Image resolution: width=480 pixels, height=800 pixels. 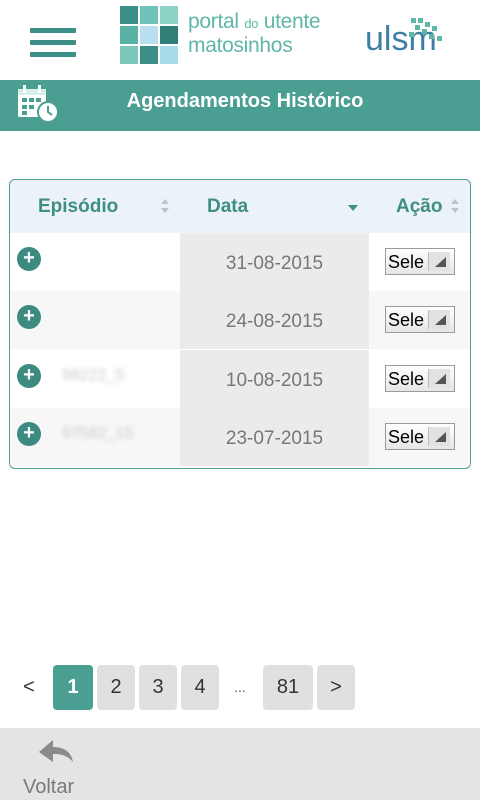 What do you see at coordinates (274, 263) in the screenshot?
I see `appointment-date: 31-08-2015` at bounding box center [274, 263].